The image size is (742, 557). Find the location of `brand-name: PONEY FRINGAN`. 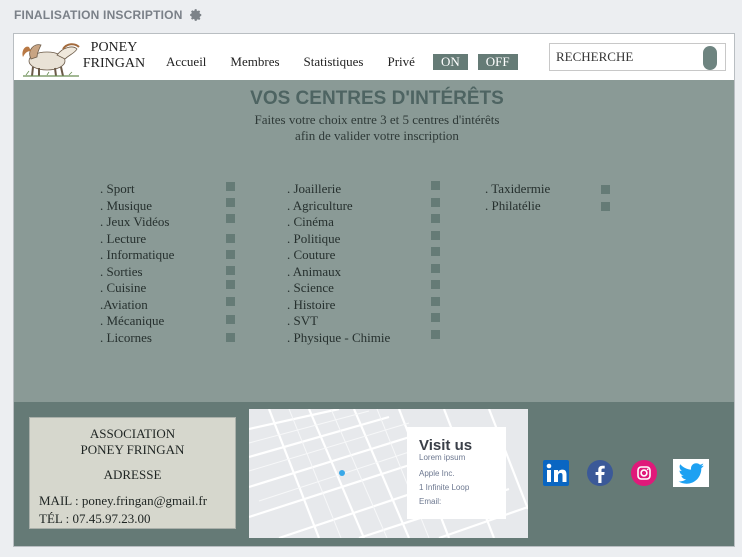

brand-name: PONEY FRINGAN is located at coordinates (114, 56).